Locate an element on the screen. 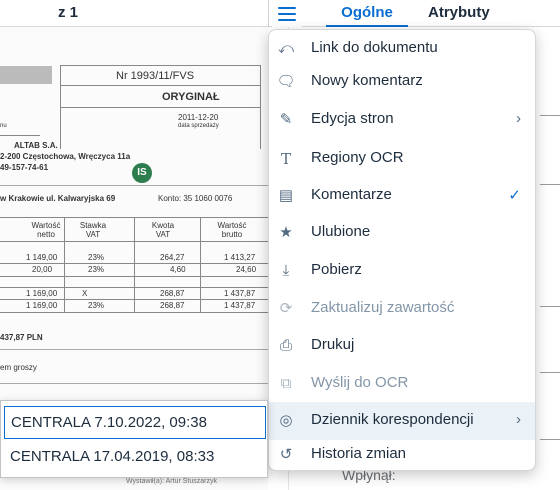 The width and height of the screenshot is (560, 490). menu-item-comments: ▤ Komentarze ✓ is located at coordinates (402, 196).